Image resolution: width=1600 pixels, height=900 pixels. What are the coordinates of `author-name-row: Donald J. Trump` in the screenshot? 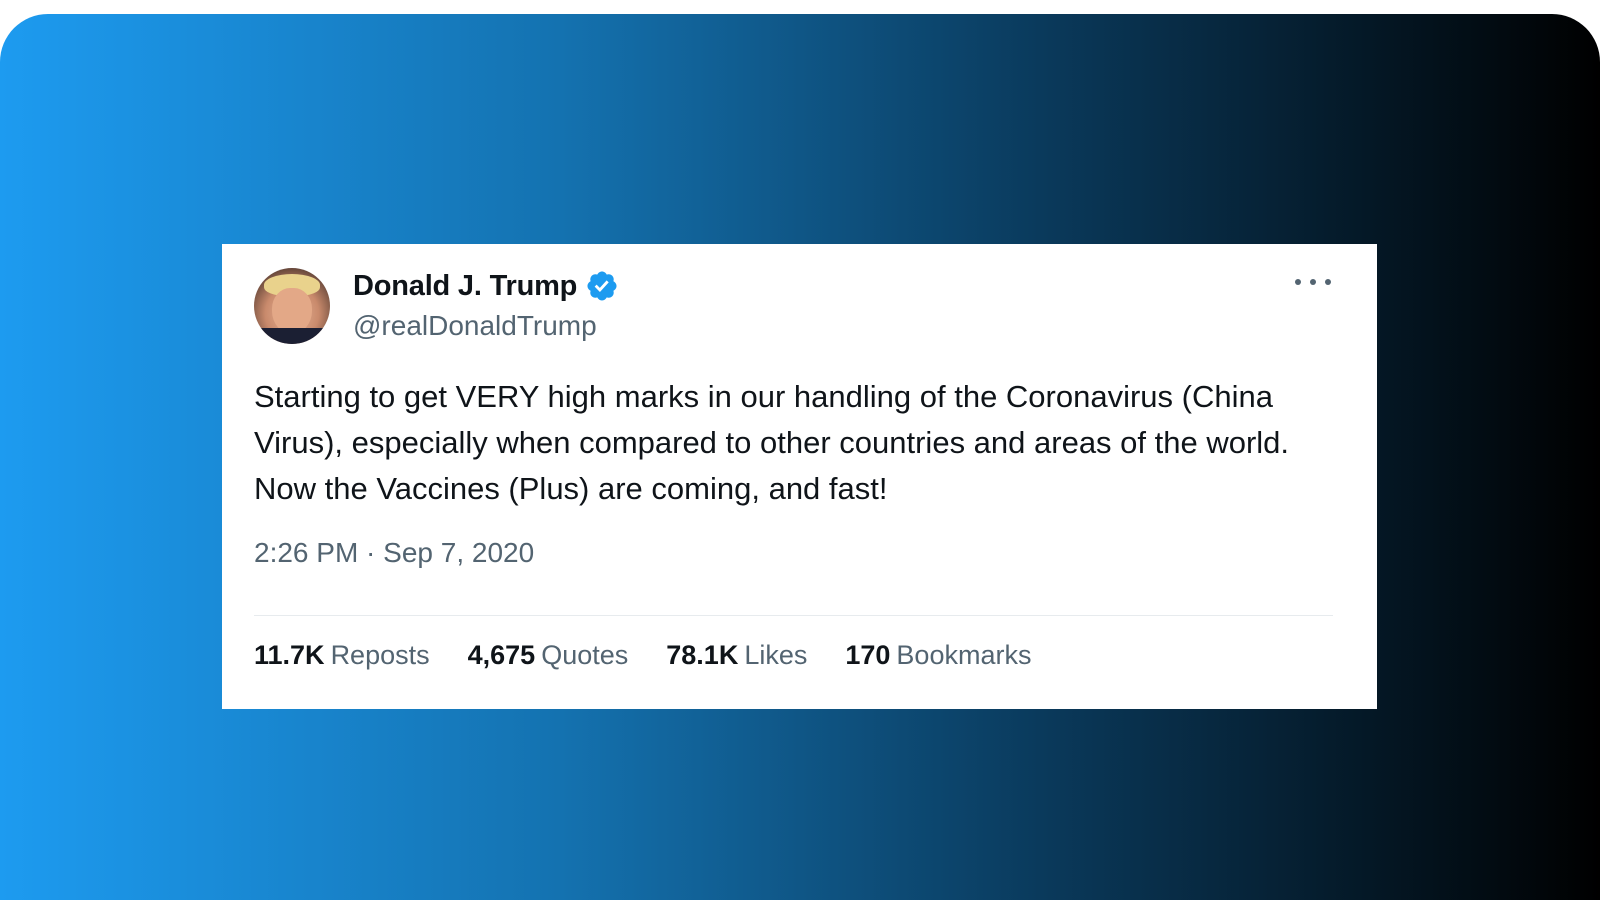 It's located at (486, 286).